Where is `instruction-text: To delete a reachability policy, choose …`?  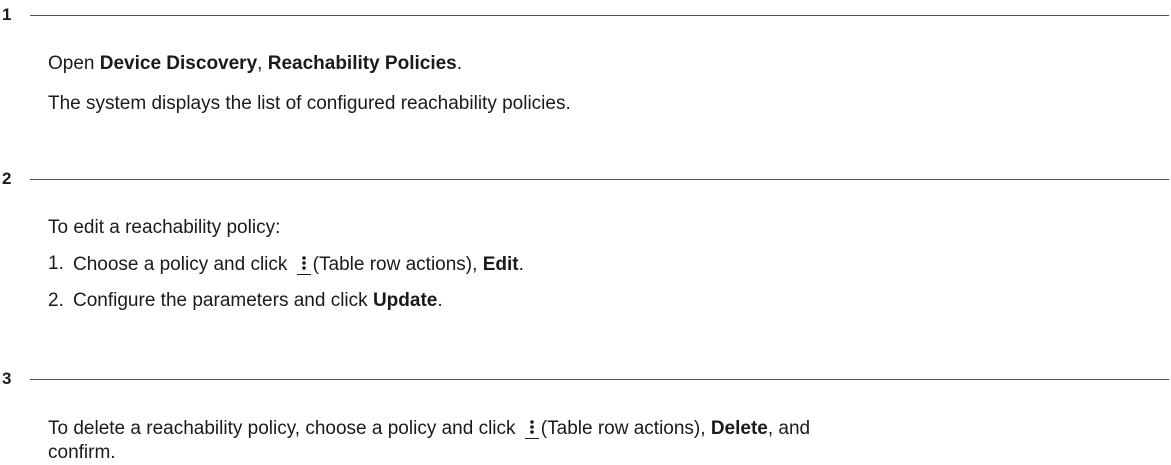
instruction-text: To delete a reachability policy, choose … is located at coordinates (443, 440).